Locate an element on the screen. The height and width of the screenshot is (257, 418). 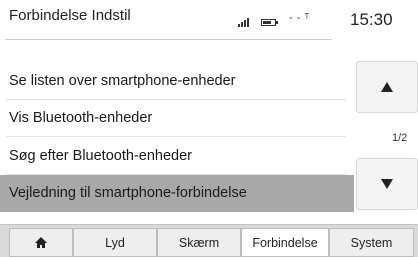
page-indicator: 1/2 is located at coordinates (400, 138).